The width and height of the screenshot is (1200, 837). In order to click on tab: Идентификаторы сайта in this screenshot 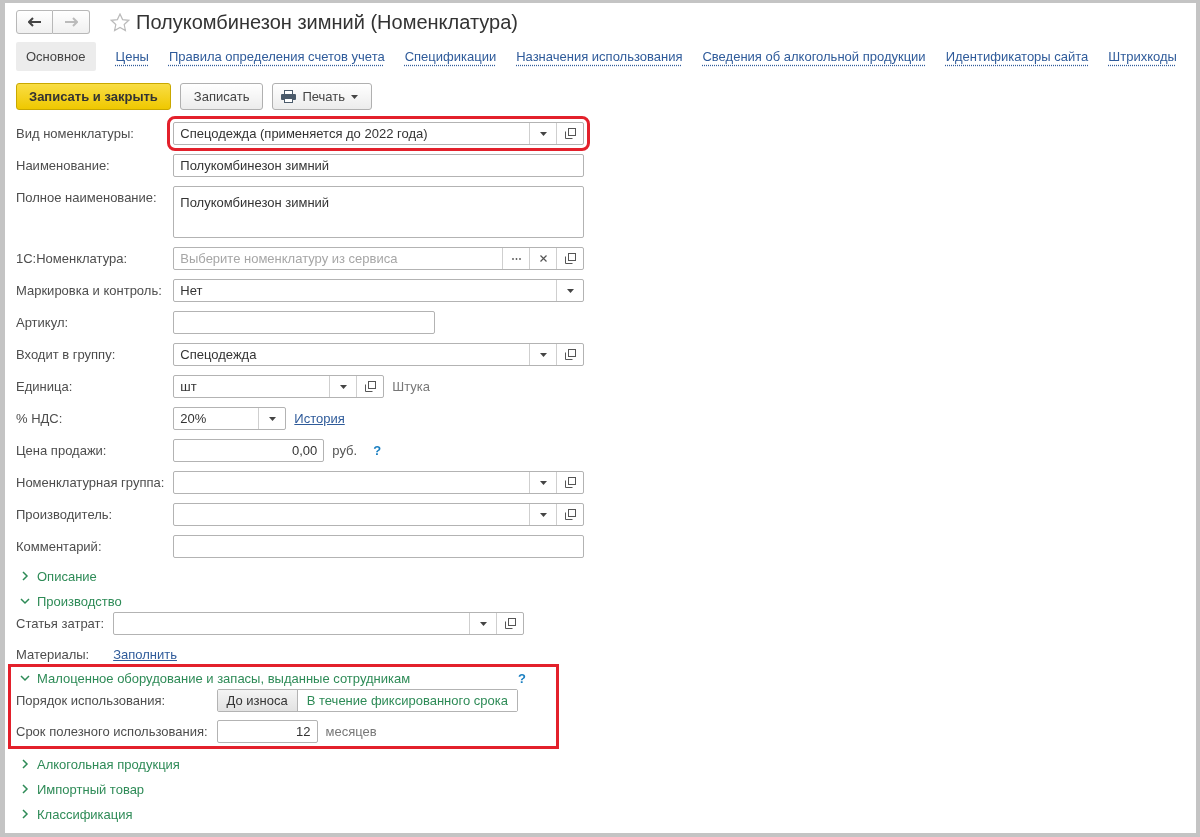, I will do `click(1017, 56)`.